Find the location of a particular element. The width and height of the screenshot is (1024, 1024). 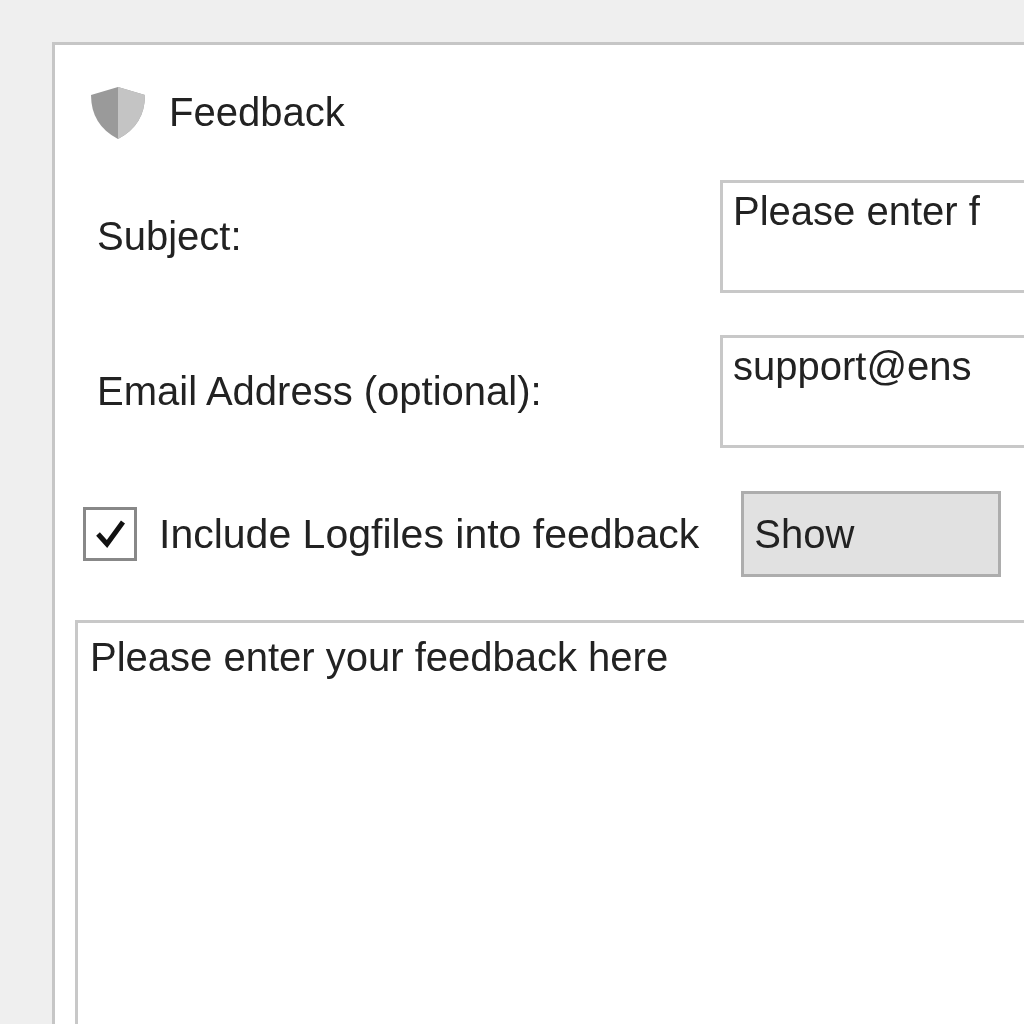

input-field: Please enter f is located at coordinates (872, 236).